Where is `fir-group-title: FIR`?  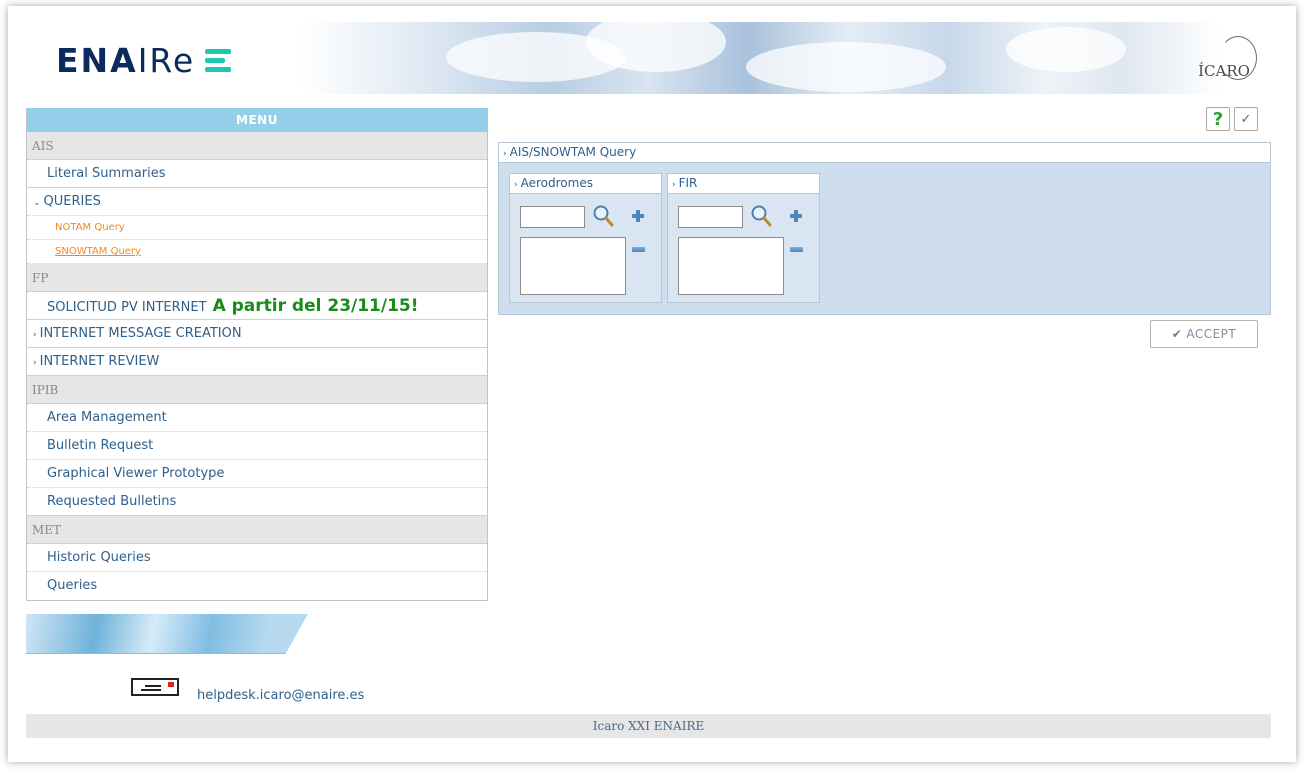 fir-group-title: FIR is located at coordinates (688, 183).